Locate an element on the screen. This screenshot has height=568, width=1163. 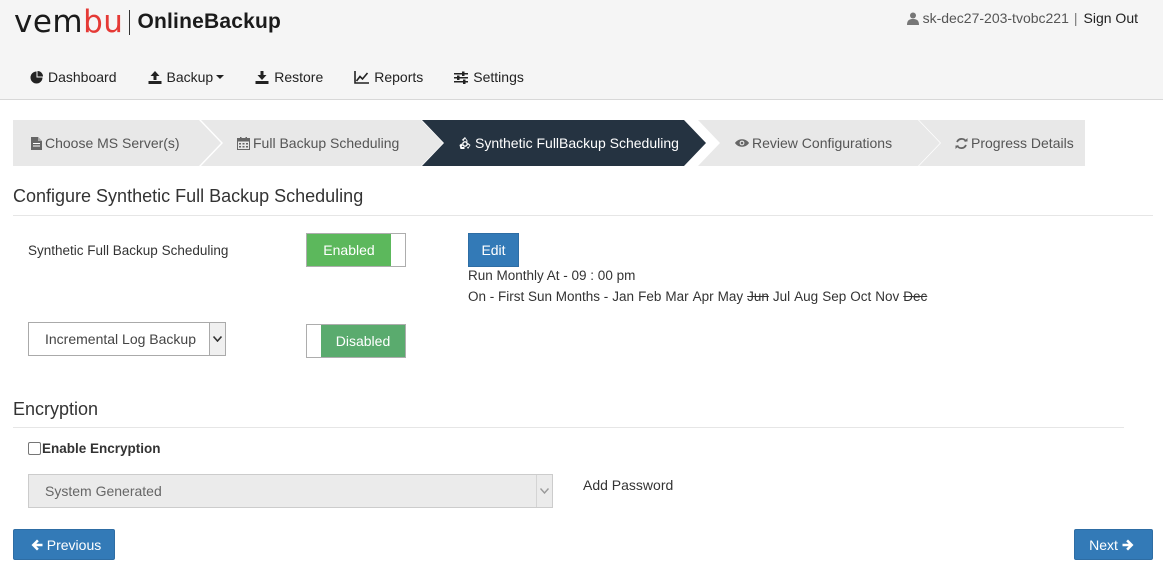
wizard-step-review: Review Configurations is located at coordinates (819, 143).